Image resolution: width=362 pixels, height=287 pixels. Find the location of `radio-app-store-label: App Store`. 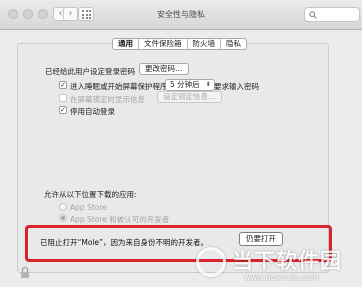

radio-app-store-label: App Store is located at coordinates (88, 207).